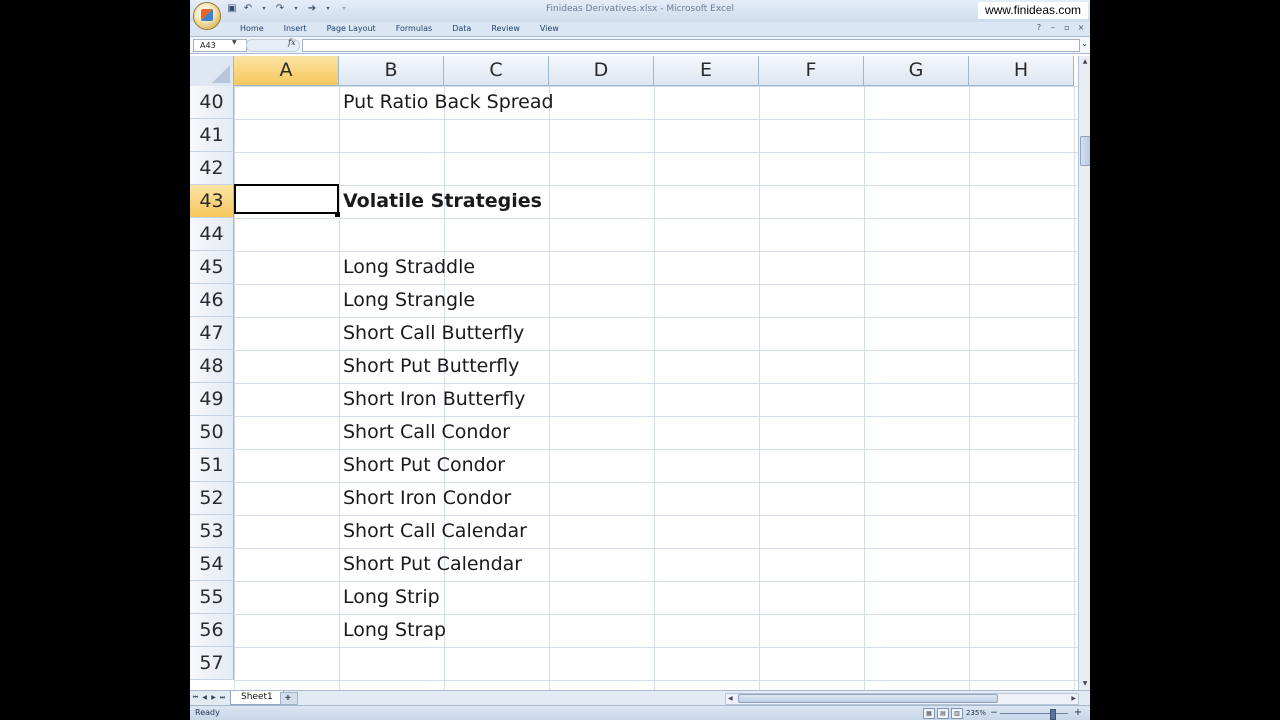 The width and height of the screenshot is (1280, 720). I want to click on cell-b43: Volatile Strategies, so click(442, 201).